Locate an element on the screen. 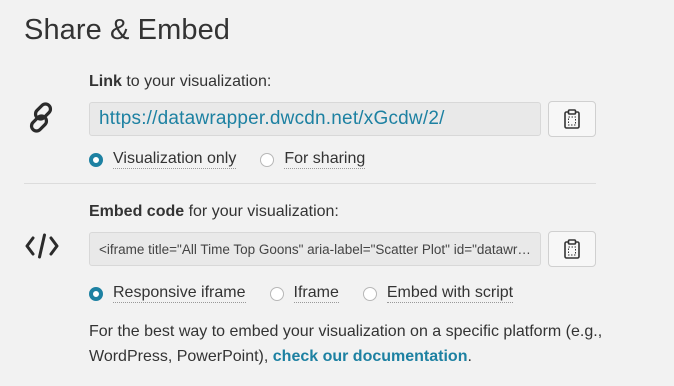 The image size is (674, 386). documentation-link: check our documentation is located at coordinates (370, 356).